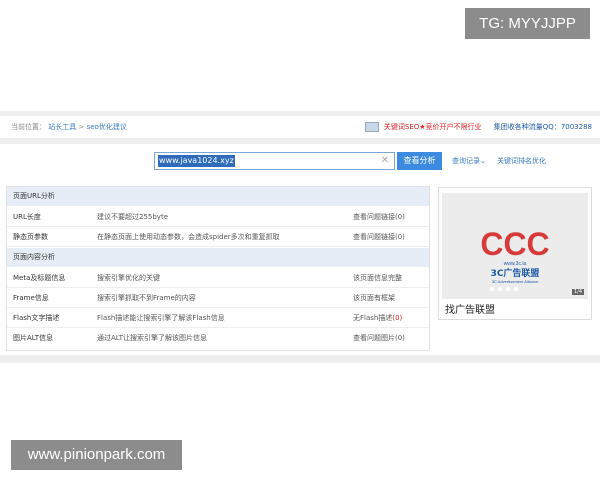  What do you see at coordinates (218, 298) in the screenshot?
I see `table-row: Frame信息 搜索引擎抓取不到Frame的内容 该页面有框架` at bounding box center [218, 298].